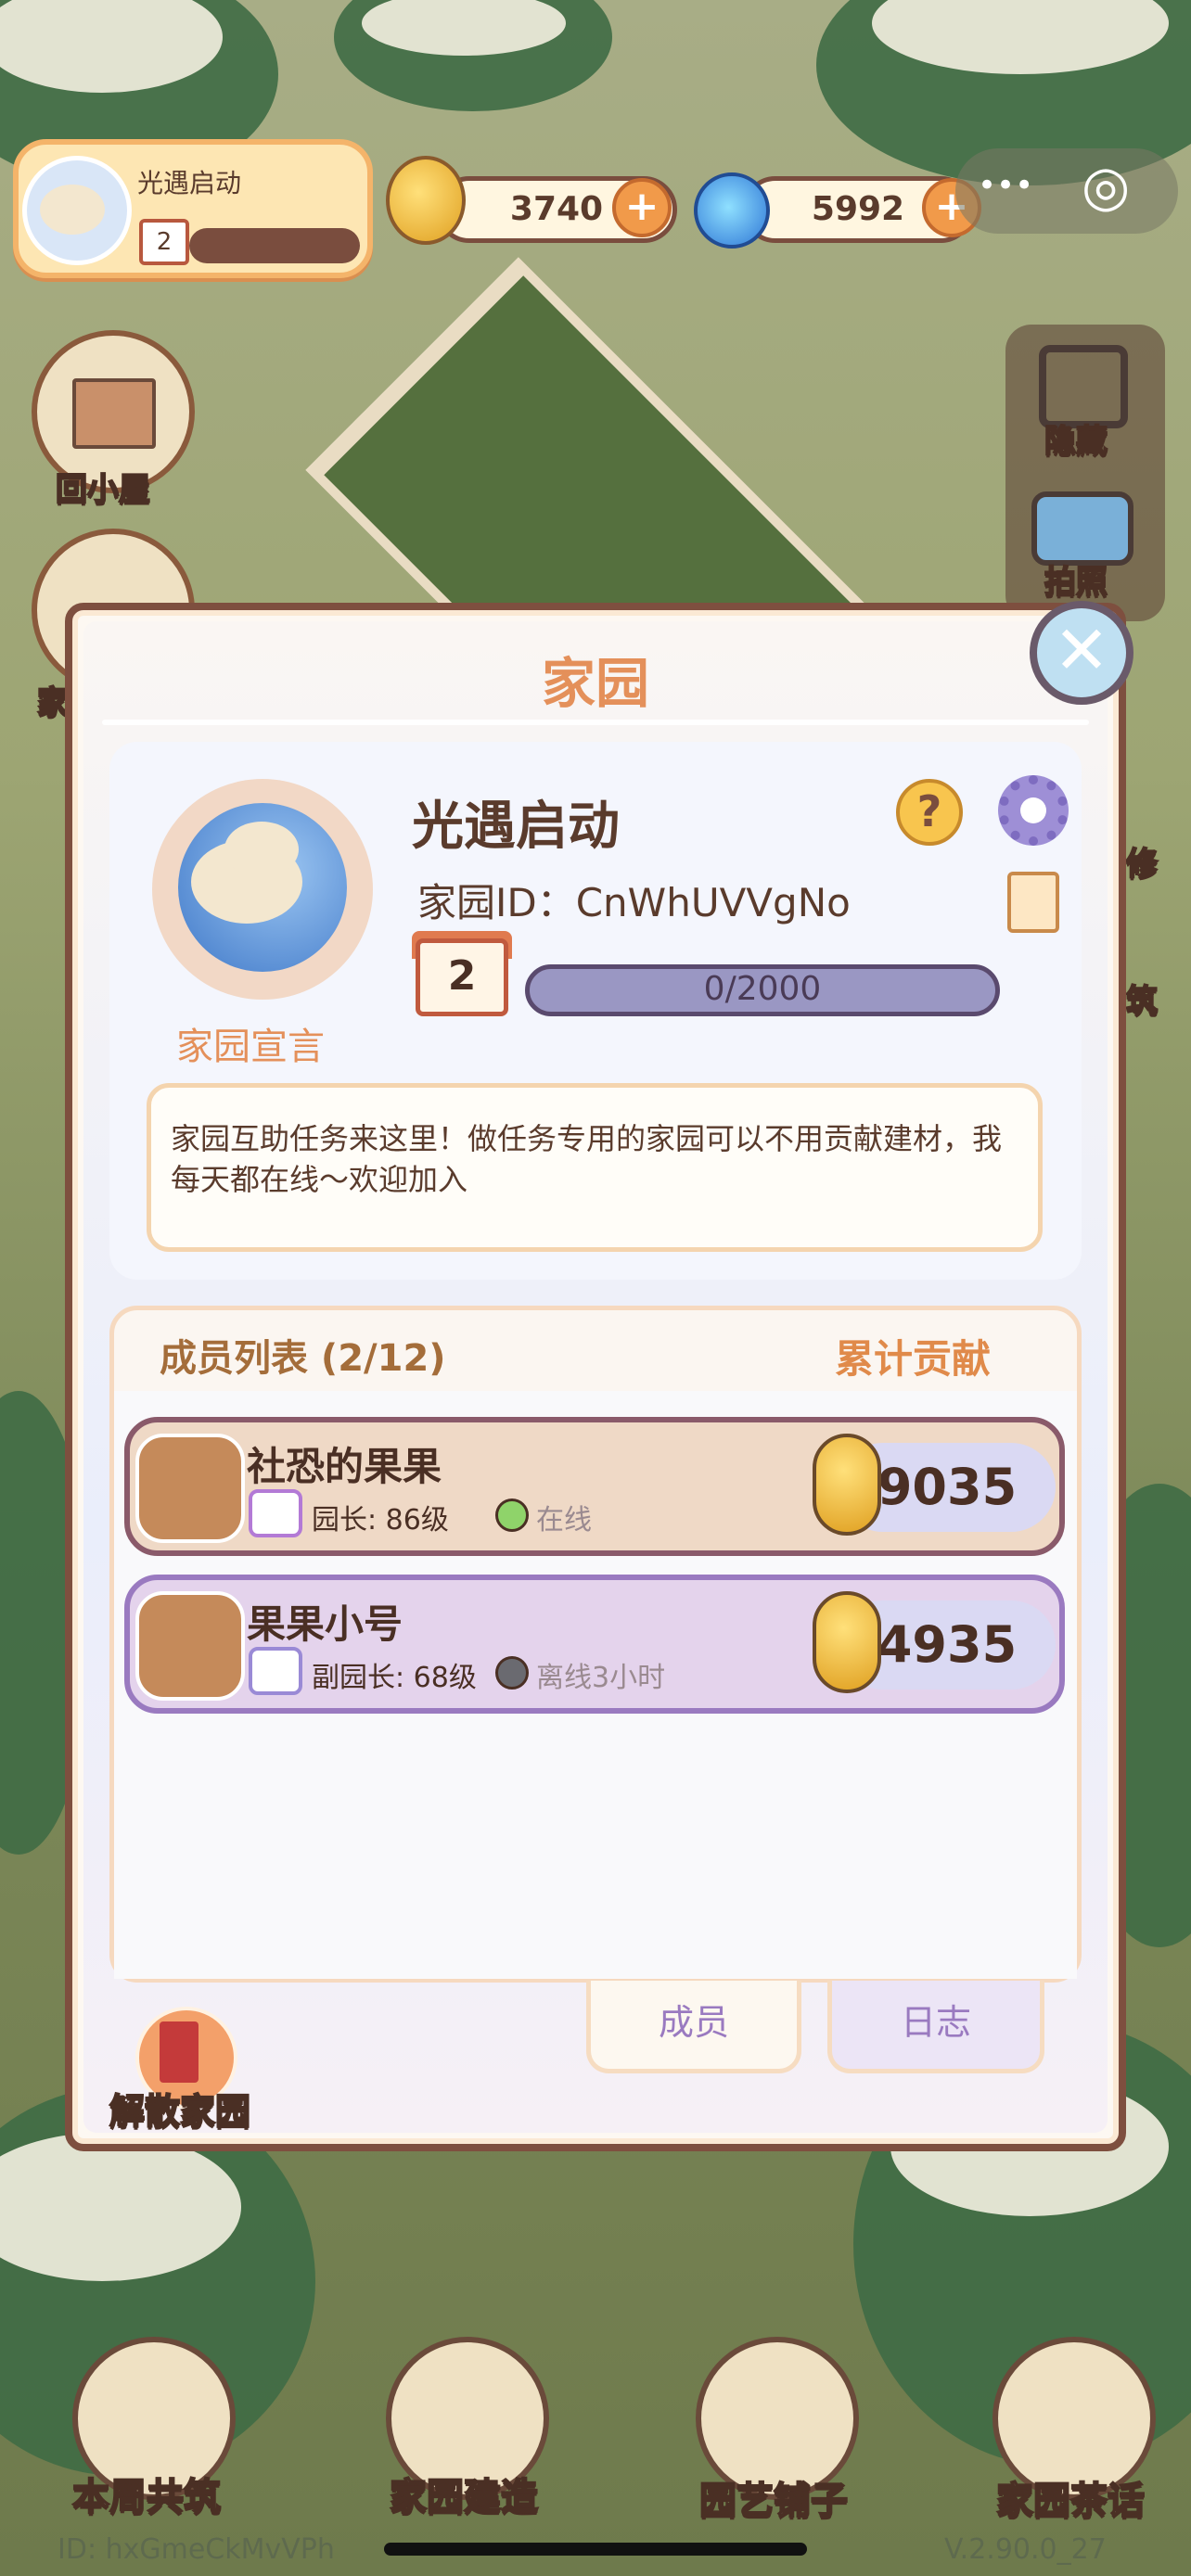 The image size is (1191, 2576). I want to click on help-icon: ?, so click(929, 813).